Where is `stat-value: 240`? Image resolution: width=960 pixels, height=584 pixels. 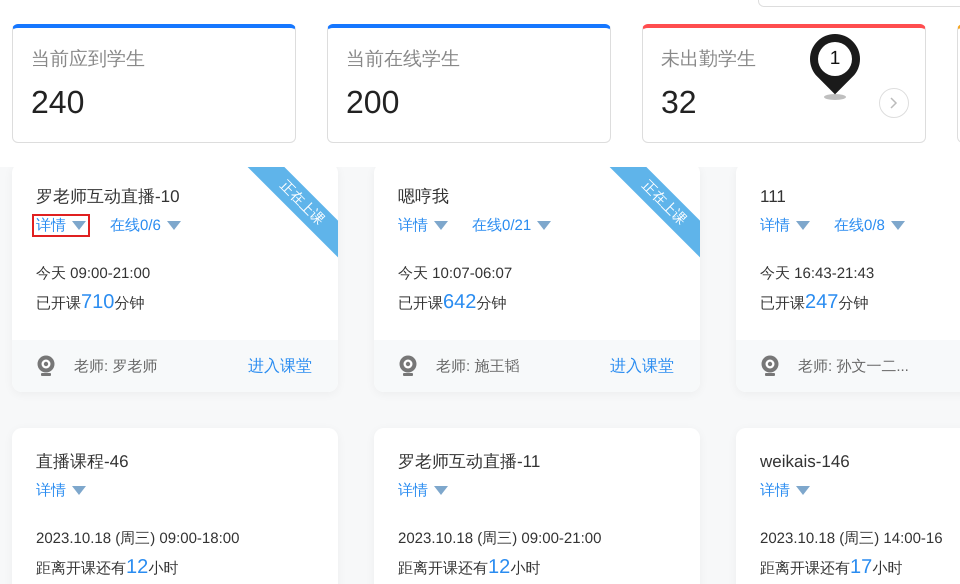 stat-value: 240 is located at coordinates (57, 102).